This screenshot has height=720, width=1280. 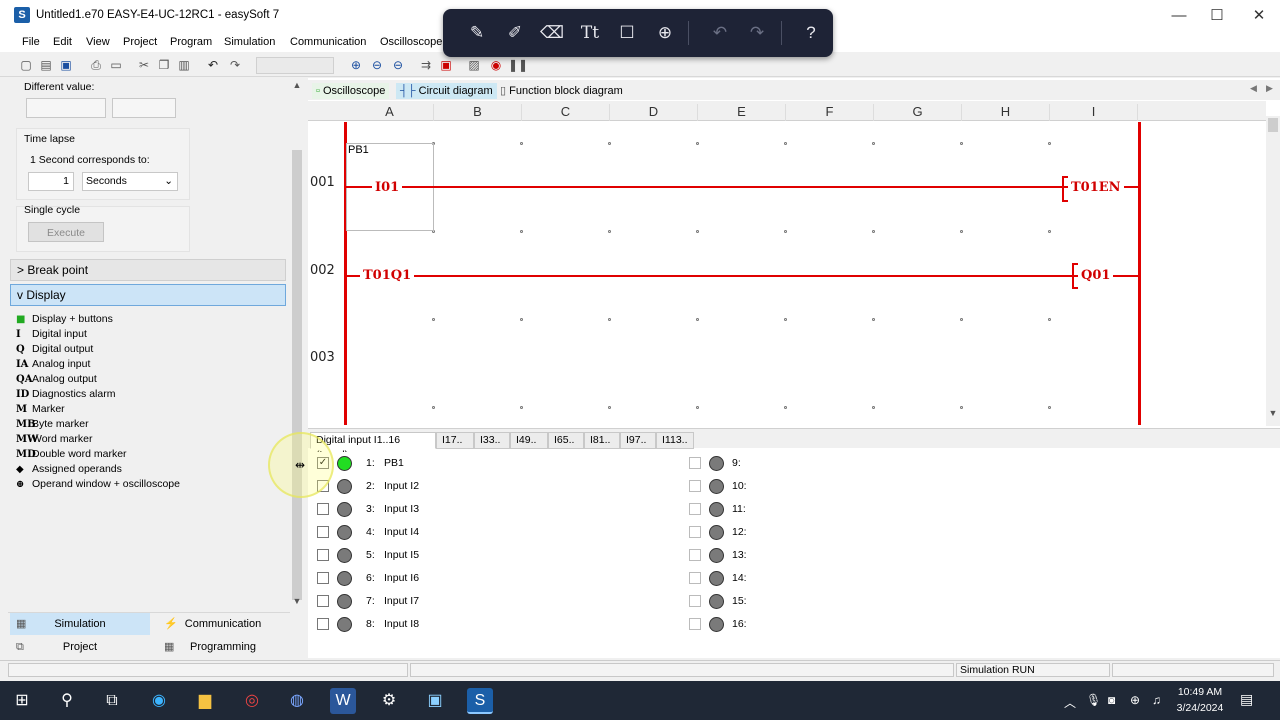 What do you see at coordinates (148, 295) in the screenshot?
I see `display-section: v Display` at bounding box center [148, 295].